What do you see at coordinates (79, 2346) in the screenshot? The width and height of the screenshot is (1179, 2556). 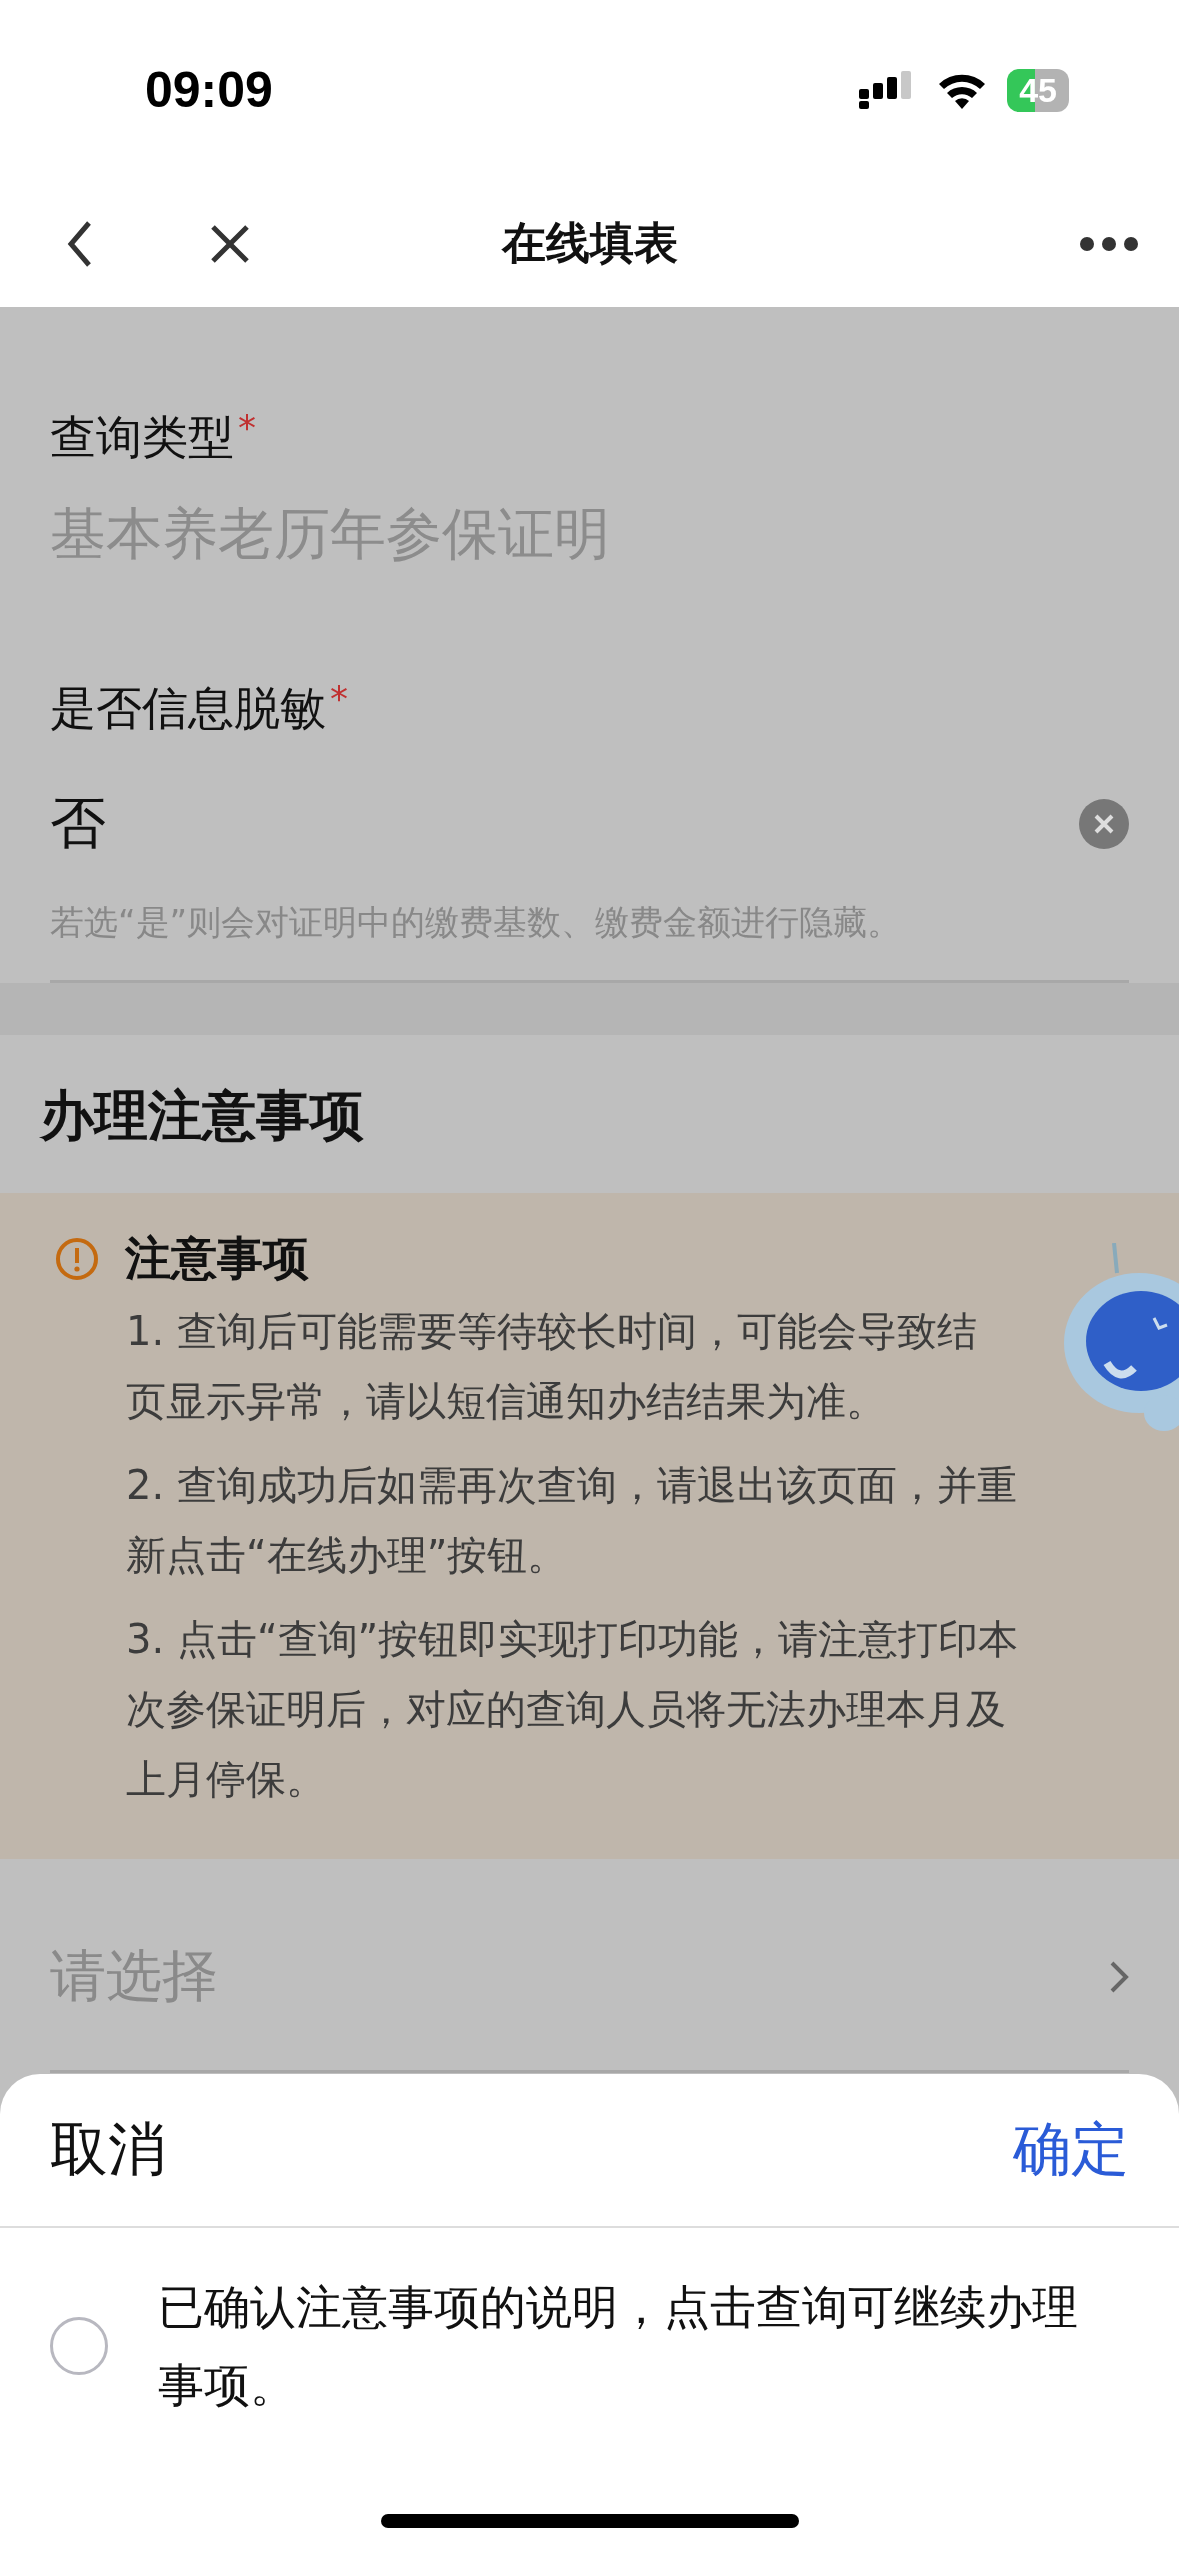 I see `radio-button` at bounding box center [79, 2346].